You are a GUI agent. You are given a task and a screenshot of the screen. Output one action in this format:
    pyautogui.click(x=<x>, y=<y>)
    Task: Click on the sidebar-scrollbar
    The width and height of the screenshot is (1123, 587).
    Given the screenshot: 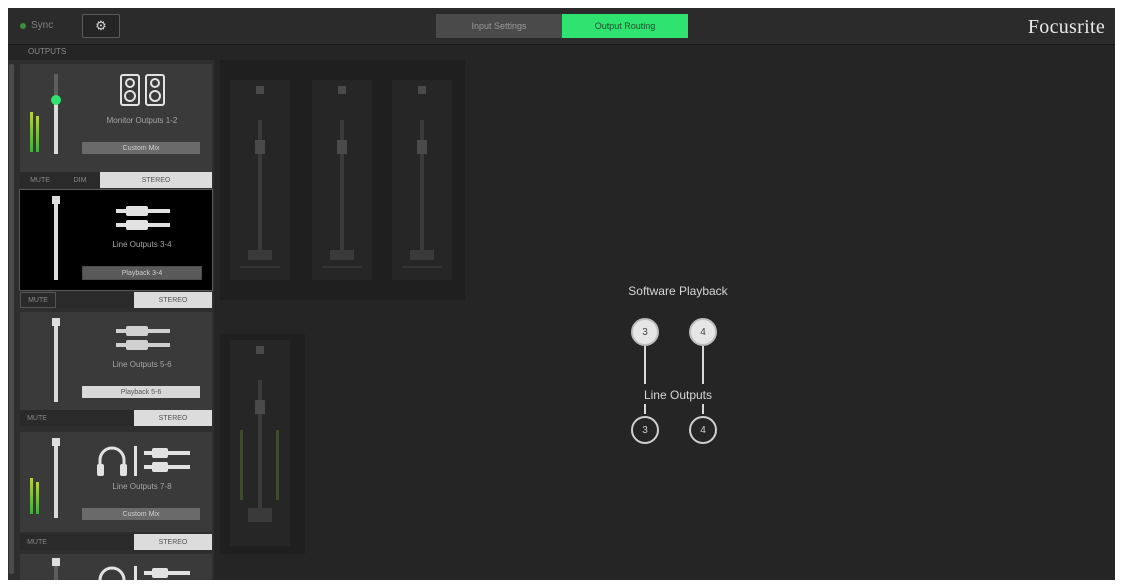 What is the action you would take?
    pyautogui.click(x=11, y=319)
    